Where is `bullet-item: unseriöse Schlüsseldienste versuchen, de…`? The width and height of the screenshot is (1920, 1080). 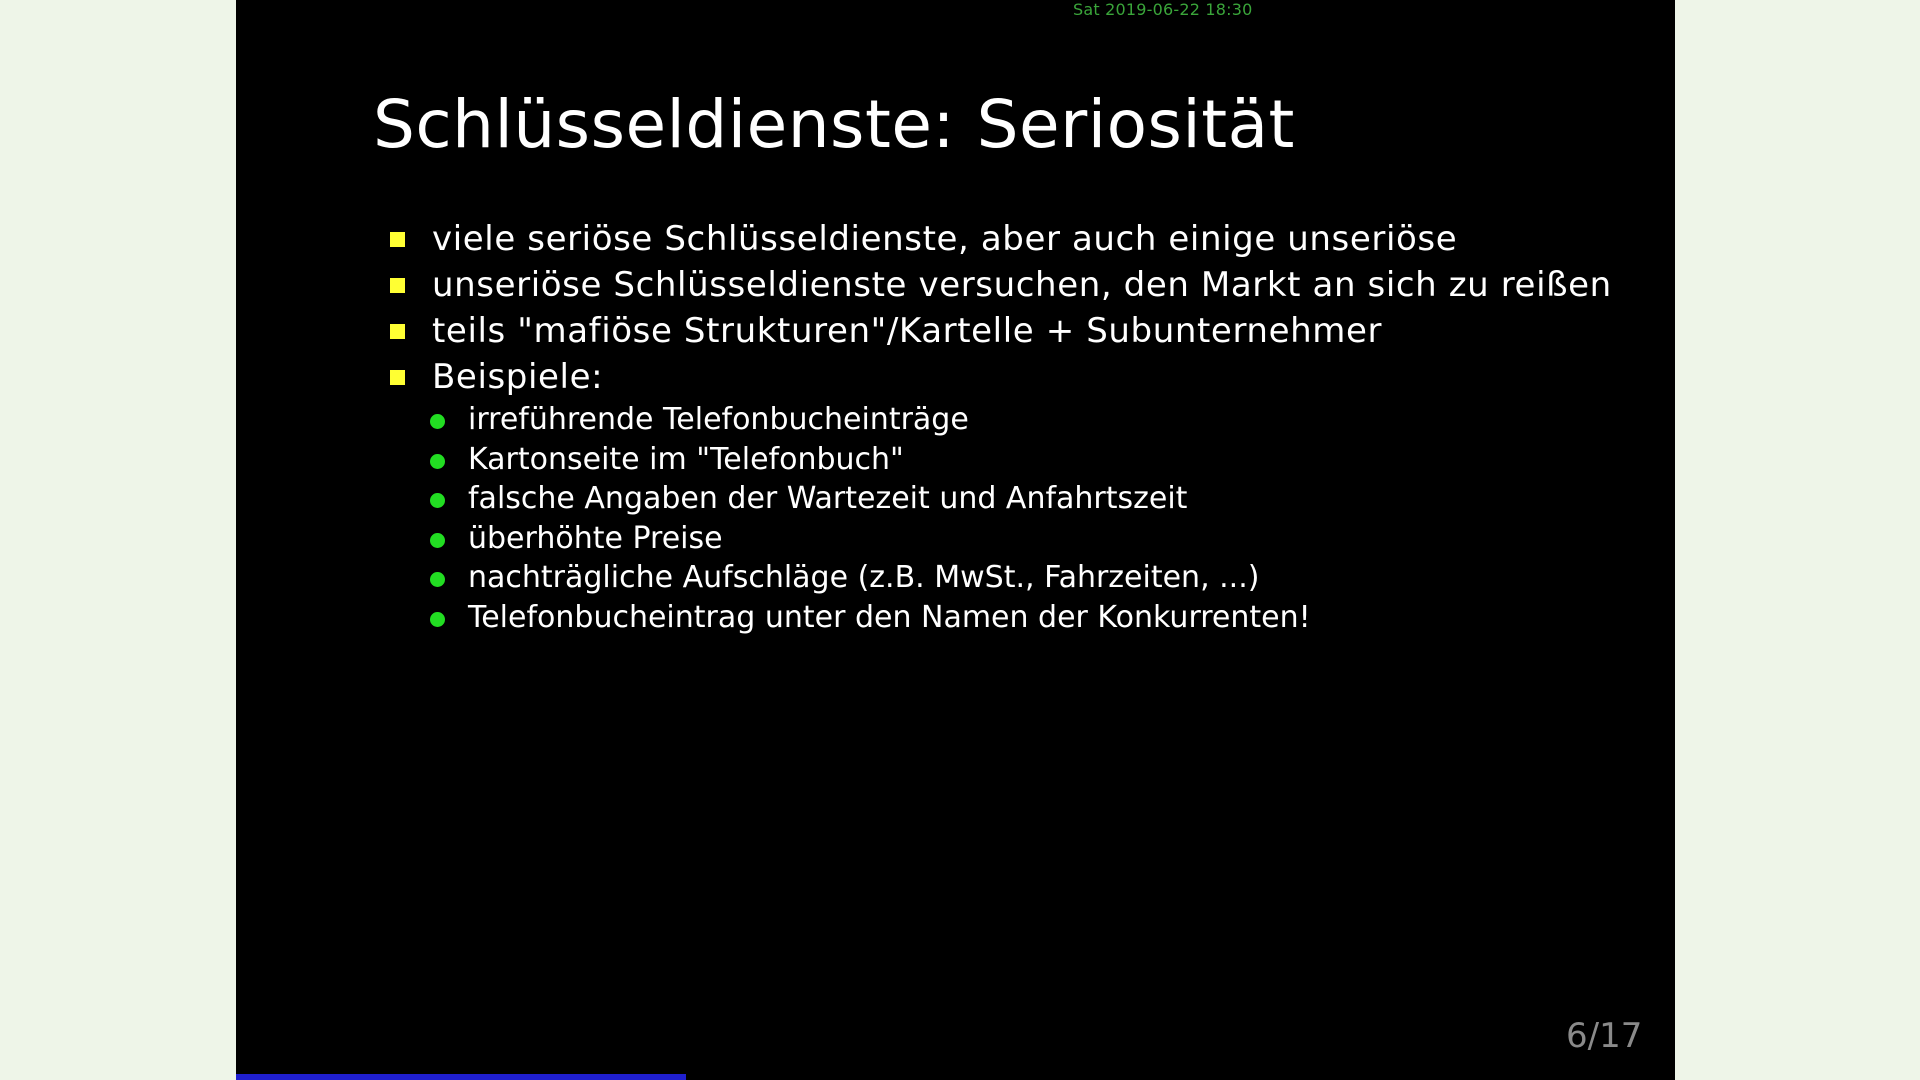 bullet-item: unseriöse Schlüsseldienste versuchen, de… is located at coordinates (1001, 285).